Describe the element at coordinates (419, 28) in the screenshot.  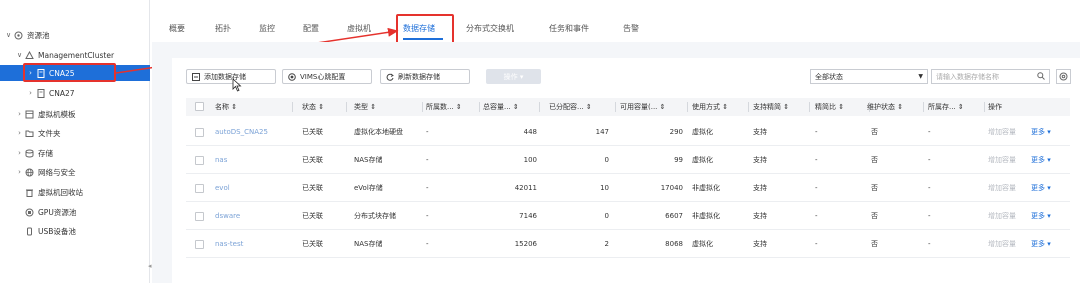
I see `tab-datastore: 数据存储` at that location.